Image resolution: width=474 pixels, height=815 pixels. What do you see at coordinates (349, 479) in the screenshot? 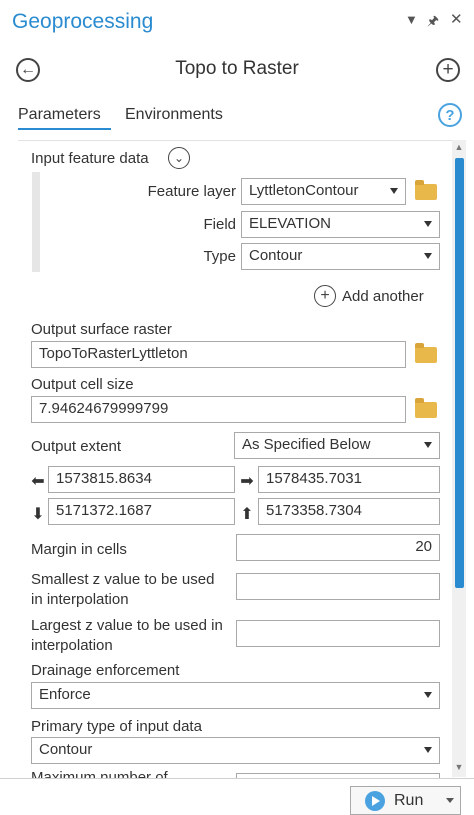
I see `extent-right-input: 1578435.7031` at bounding box center [349, 479].